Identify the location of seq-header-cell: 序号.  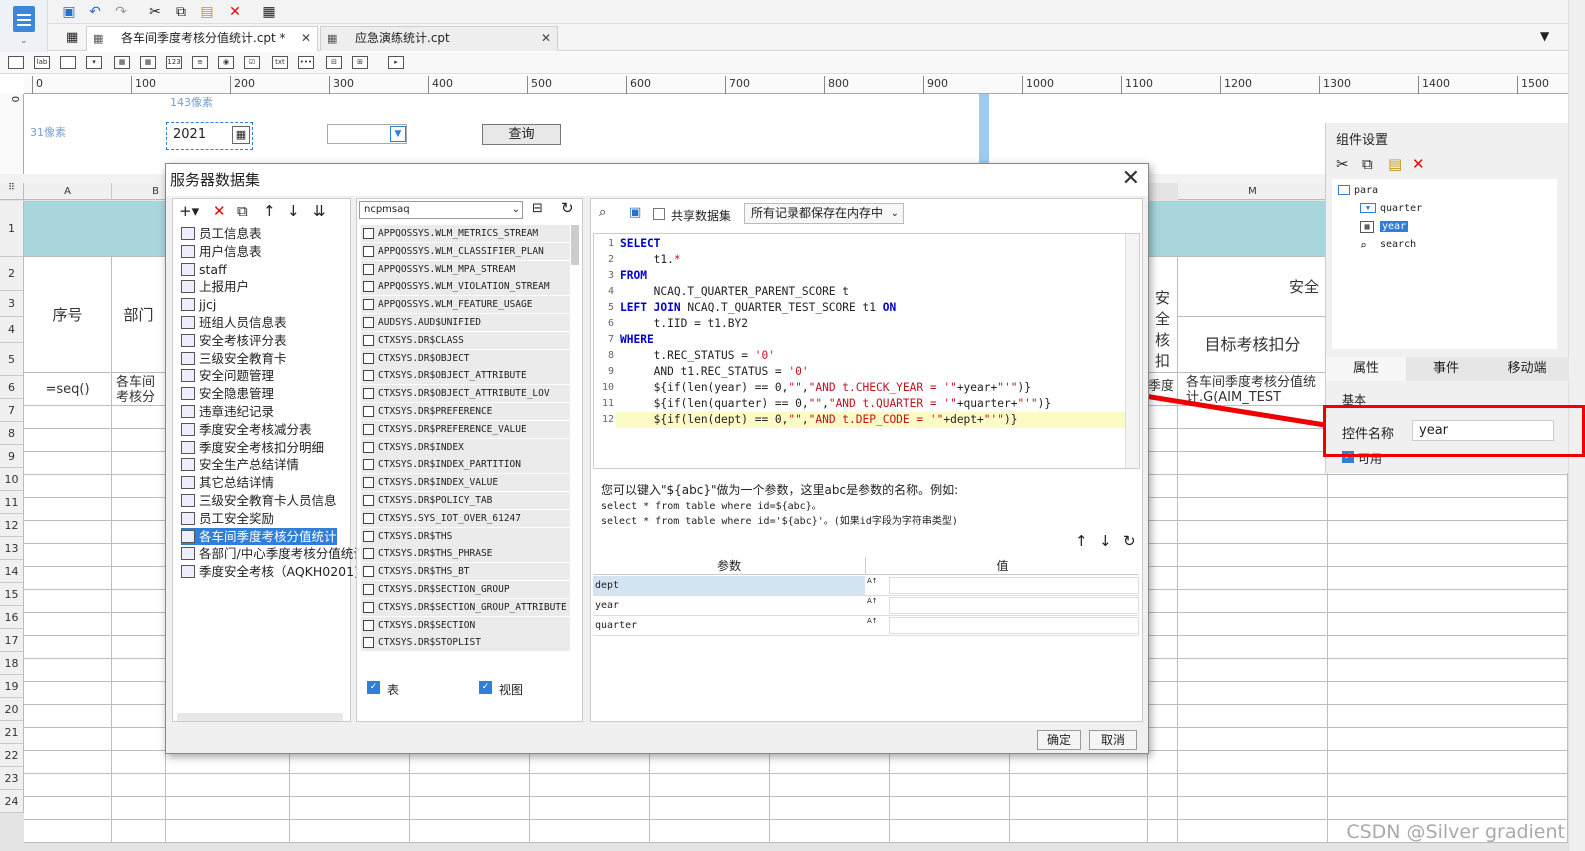
(68, 315).